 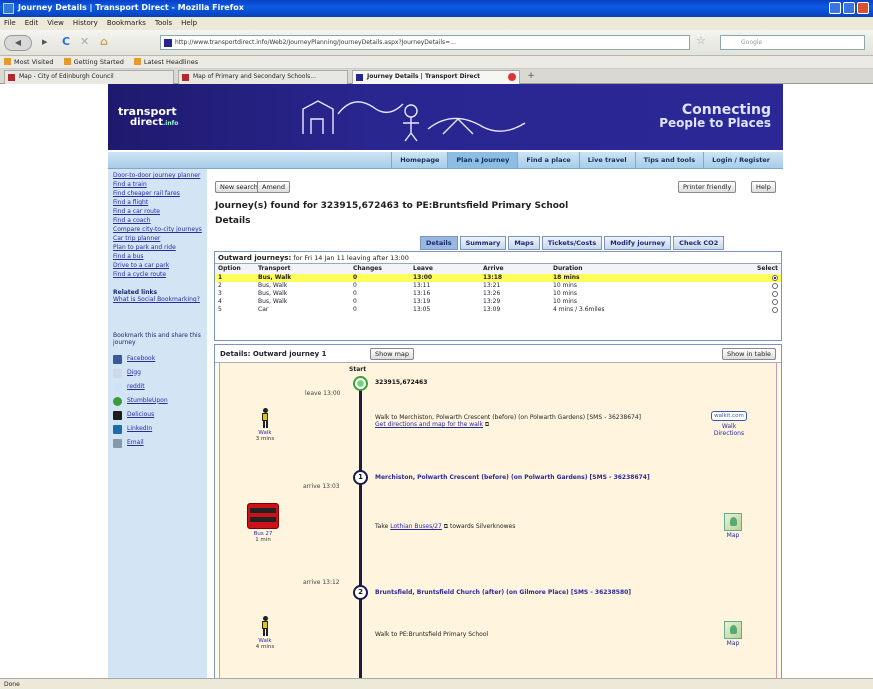 What do you see at coordinates (157, 373) in the screenshot?
I see `share-digg: Digg` at bounding box center [157, 373].